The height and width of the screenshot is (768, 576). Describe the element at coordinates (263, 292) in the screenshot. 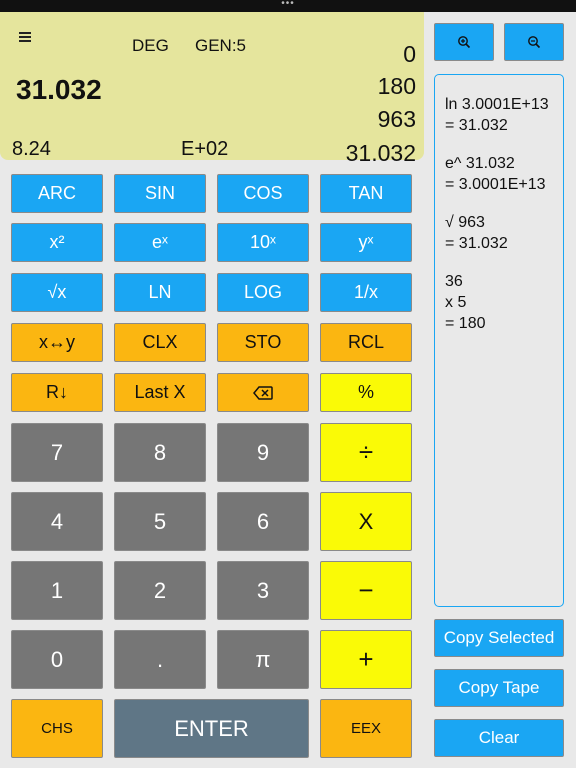

I see `log-button: LOG` at that location.